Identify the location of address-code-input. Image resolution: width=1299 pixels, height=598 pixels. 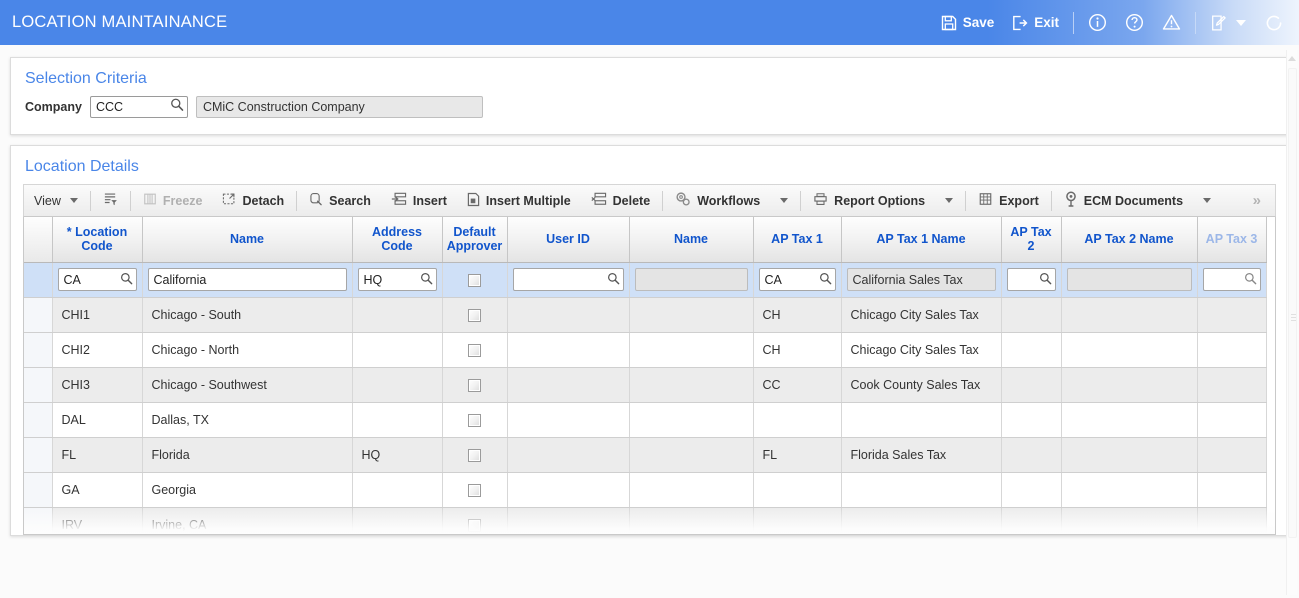
(397, 279).